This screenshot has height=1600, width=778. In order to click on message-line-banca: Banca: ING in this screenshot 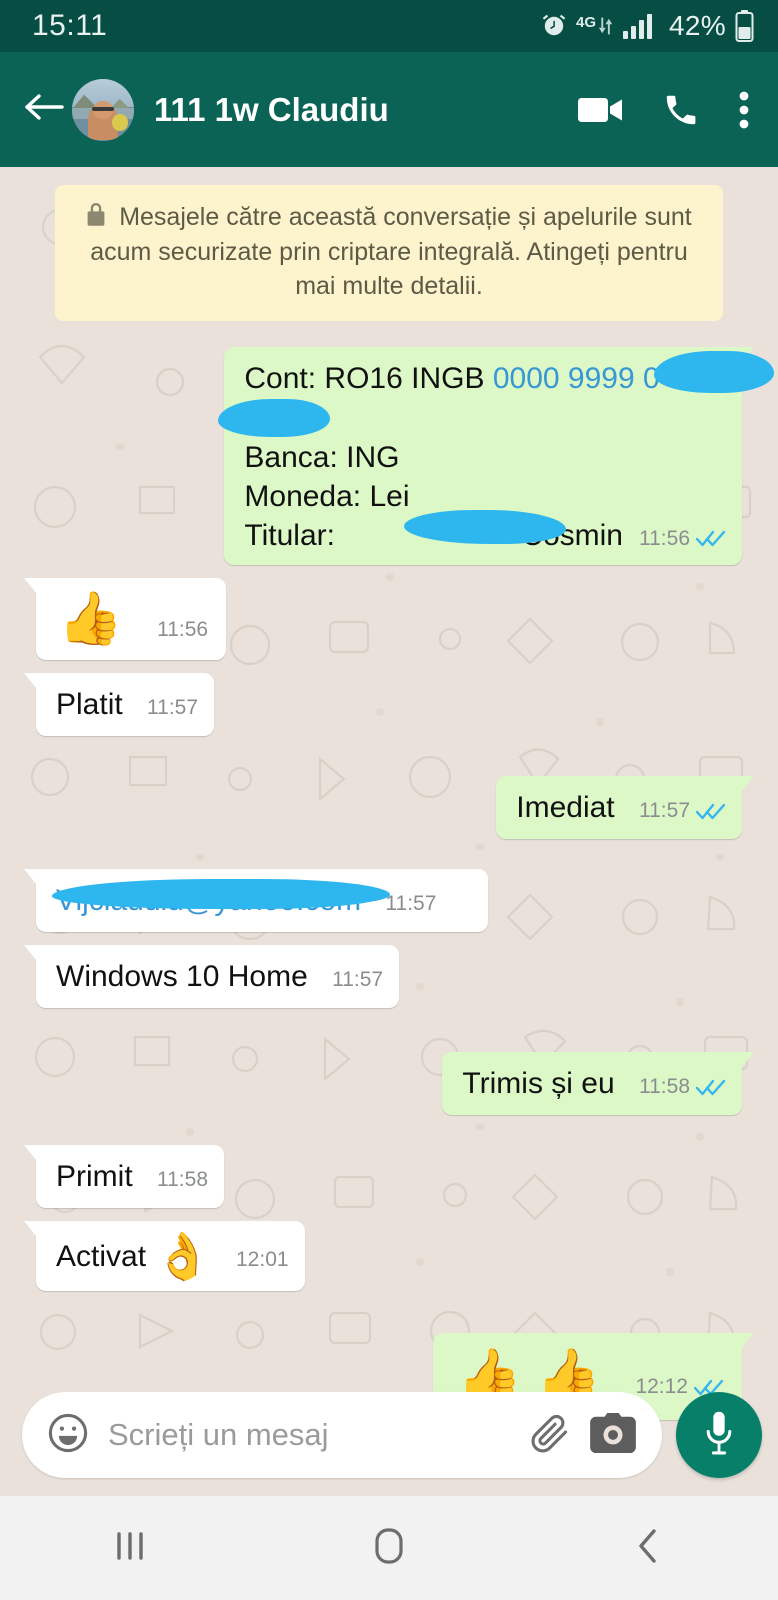, I will do `click(322, 457)`.